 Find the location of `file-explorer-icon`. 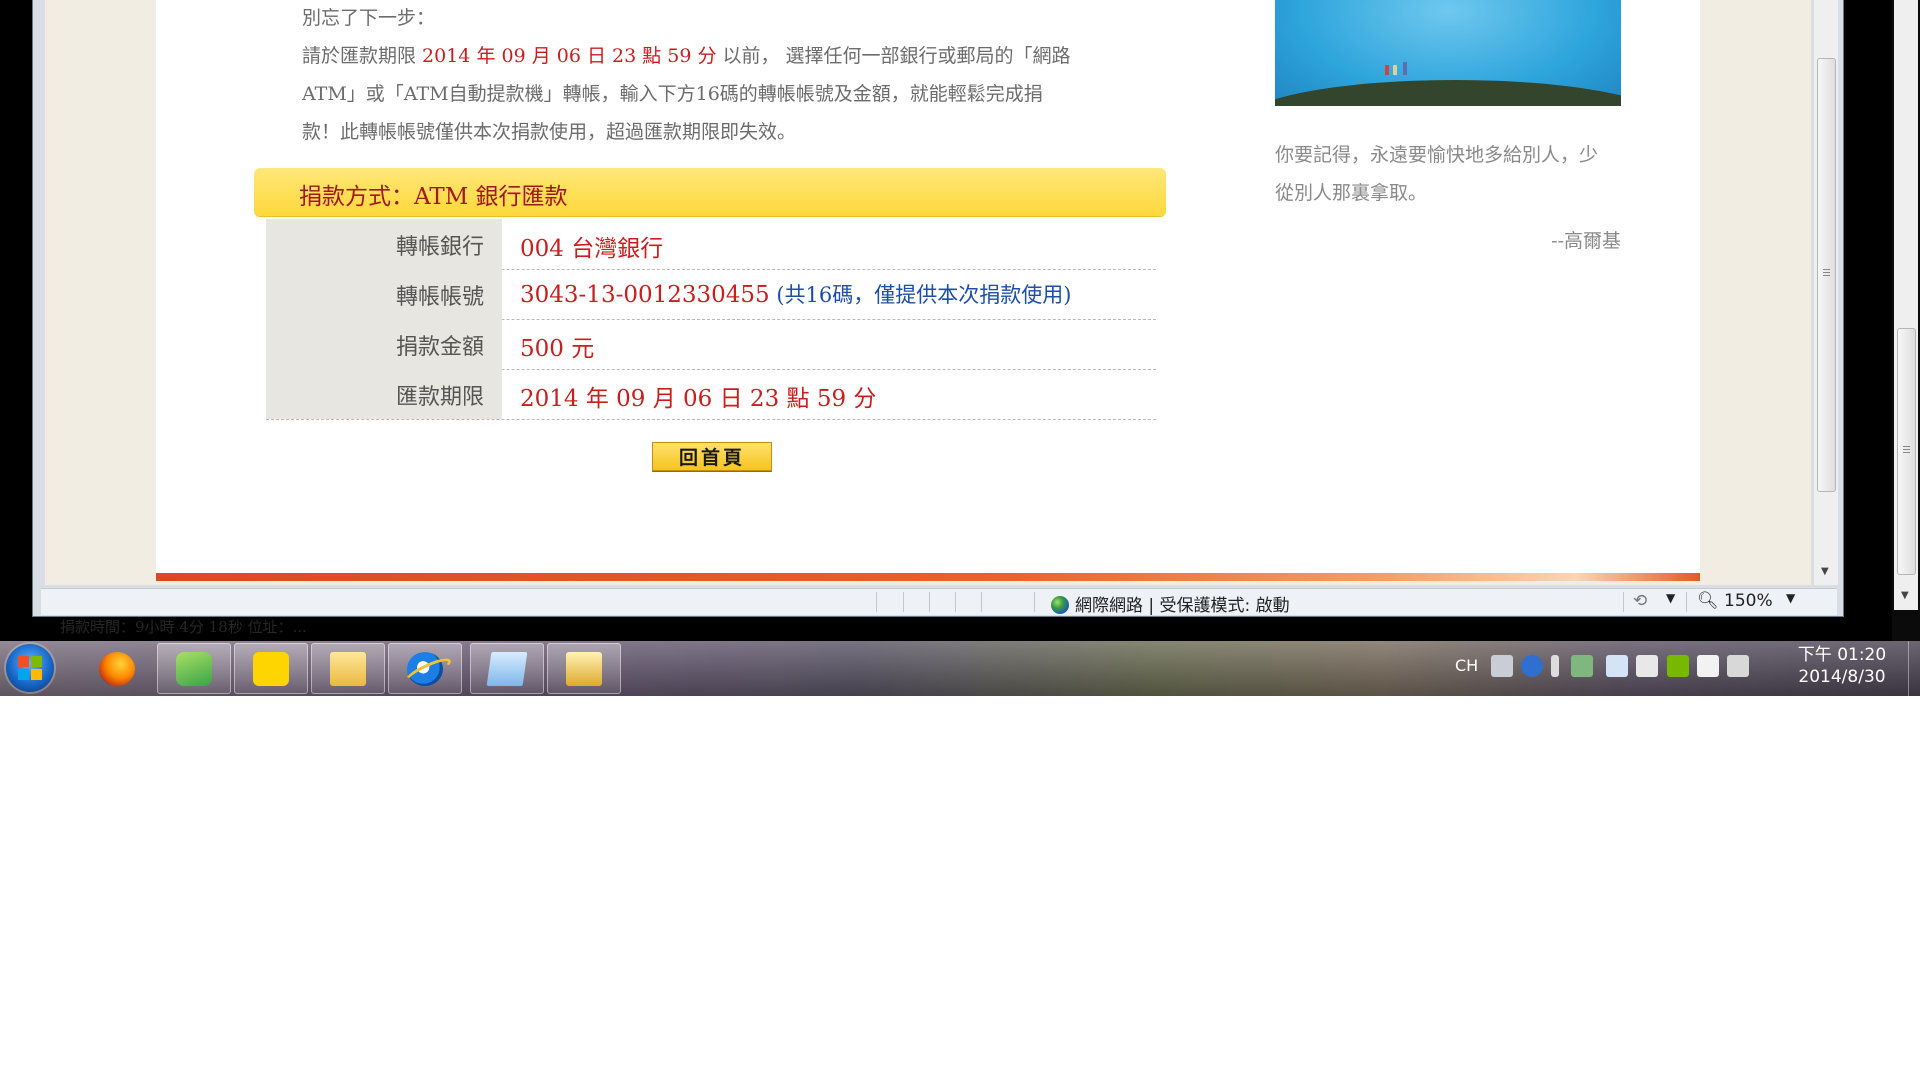

file-explorer-icon is located at coordinates (348, 669).